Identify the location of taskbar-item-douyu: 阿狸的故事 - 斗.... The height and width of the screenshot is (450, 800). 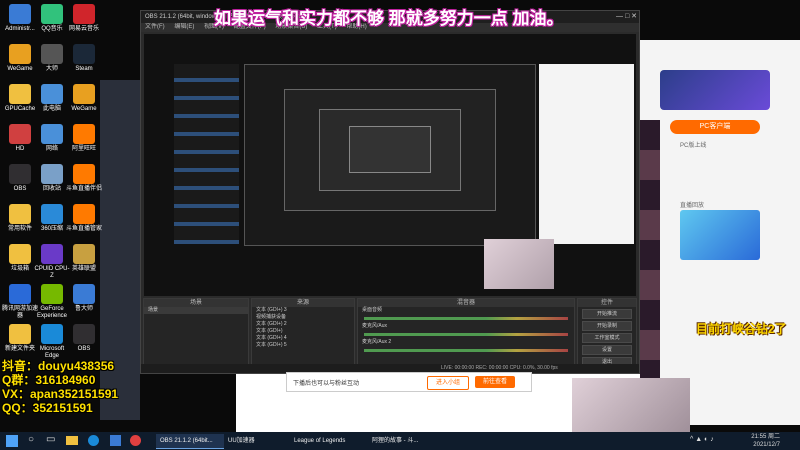
(406, 441).